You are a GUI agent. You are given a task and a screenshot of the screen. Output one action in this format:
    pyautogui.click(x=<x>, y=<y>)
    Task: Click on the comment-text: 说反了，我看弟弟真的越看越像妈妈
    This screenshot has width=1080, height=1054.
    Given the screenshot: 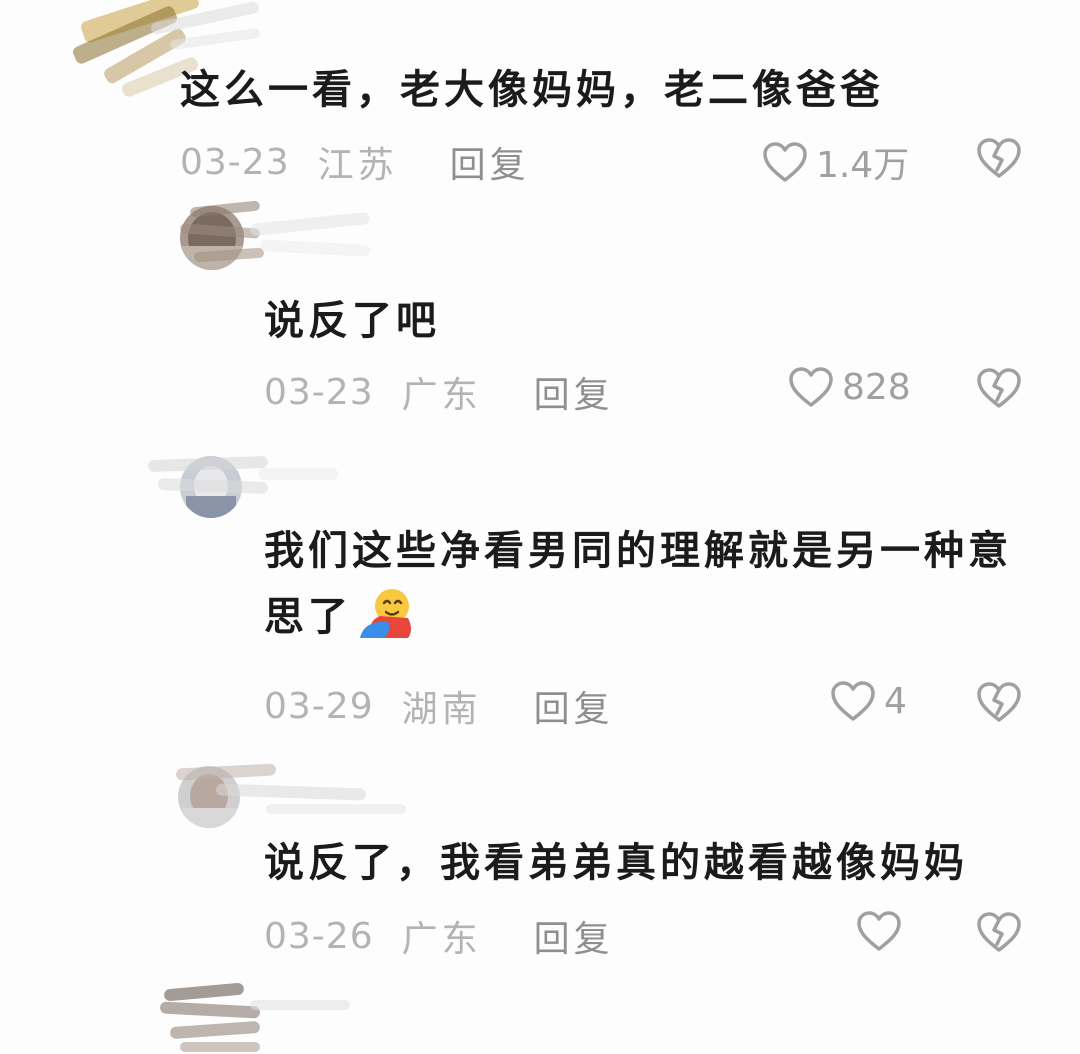 What is the action you would take?
    pyautogui.click(x=616, y=863)
    